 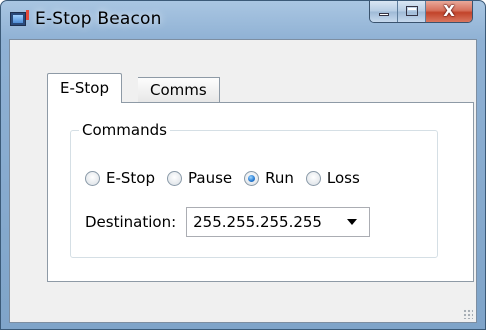 I want to click on radio-run-label: Run, so click(x=279, y=178).